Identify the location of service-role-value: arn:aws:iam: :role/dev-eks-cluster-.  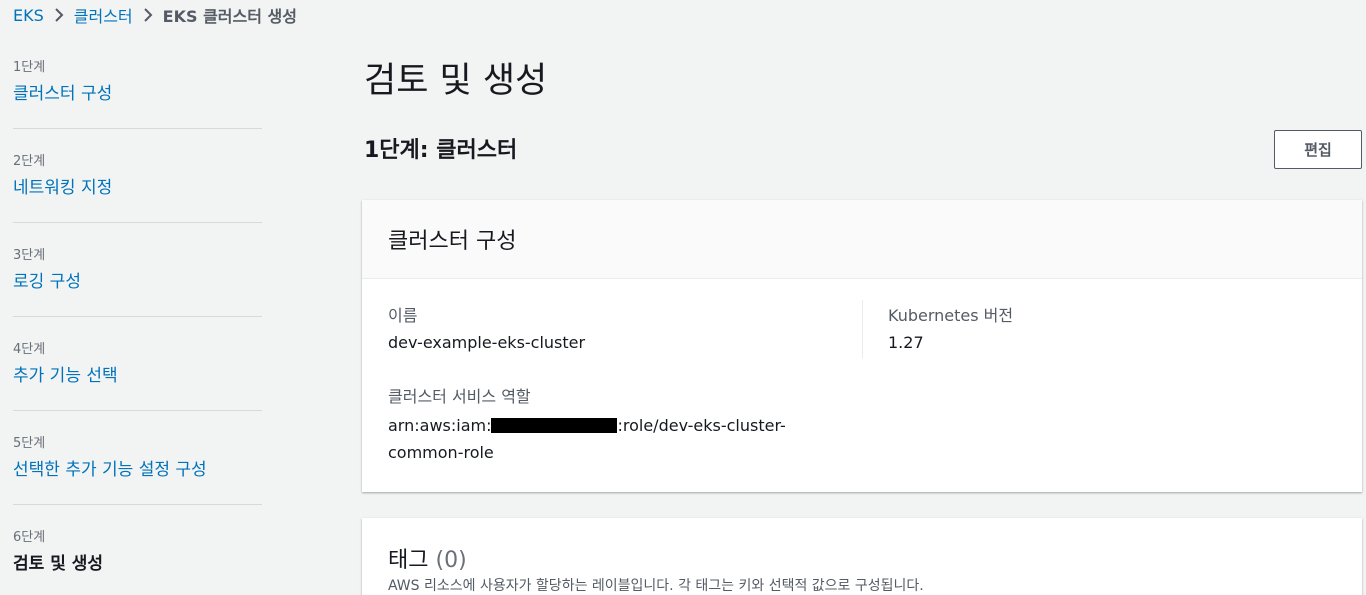
(587, 425).